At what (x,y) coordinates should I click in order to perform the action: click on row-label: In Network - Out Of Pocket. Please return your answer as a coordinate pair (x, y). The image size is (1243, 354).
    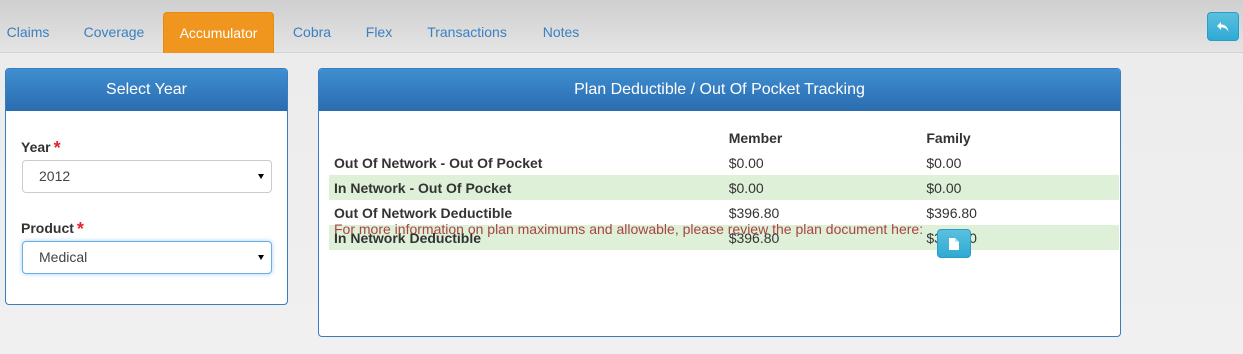
    Looking at the image, I should click on (526, 187).